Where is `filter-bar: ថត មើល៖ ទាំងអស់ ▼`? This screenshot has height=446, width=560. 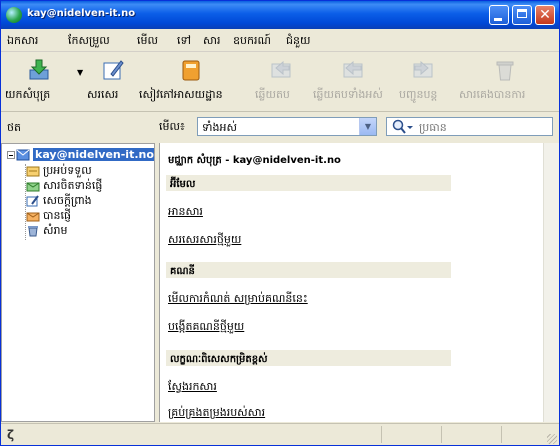
filter-bar: ថត មើល៖ ទាំងអស់ ▼ is located at coordinates (280, 127).